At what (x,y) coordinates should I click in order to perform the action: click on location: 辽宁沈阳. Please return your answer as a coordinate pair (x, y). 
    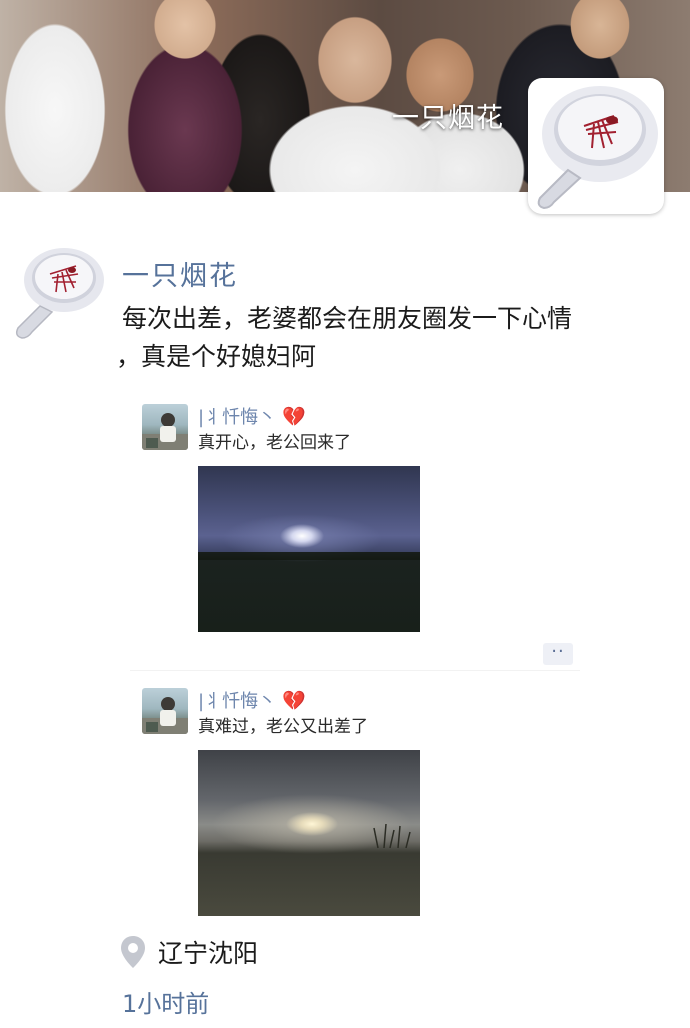
    Looking at the image, I should click on (189, 952).